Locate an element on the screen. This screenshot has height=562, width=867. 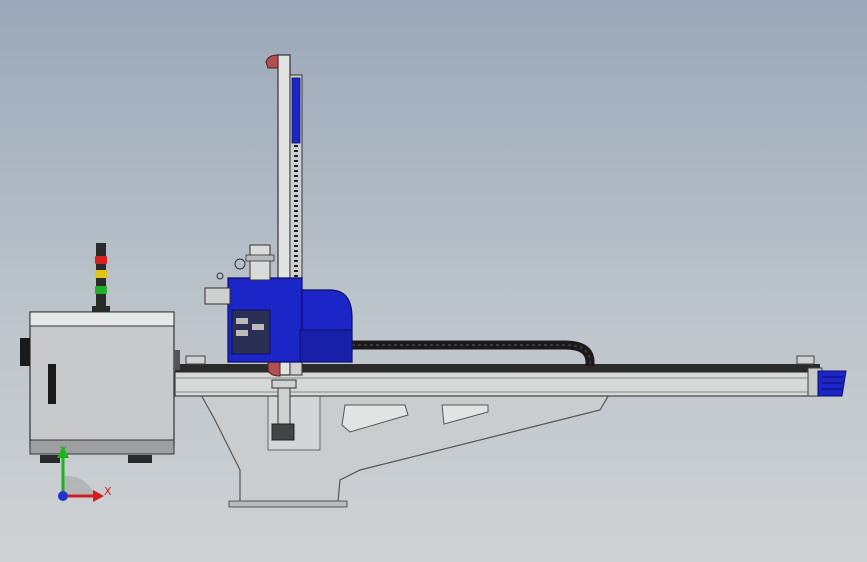
rail-end-stop-left is located at coordinates (195, 360).